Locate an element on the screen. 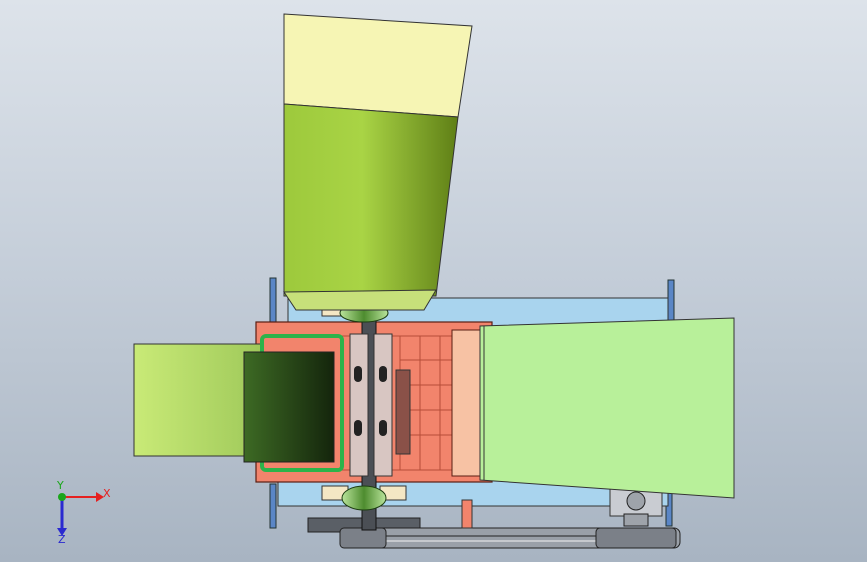 The width and height of the screenshot is (867, 562). hopper is located at coordinates (378, 162).